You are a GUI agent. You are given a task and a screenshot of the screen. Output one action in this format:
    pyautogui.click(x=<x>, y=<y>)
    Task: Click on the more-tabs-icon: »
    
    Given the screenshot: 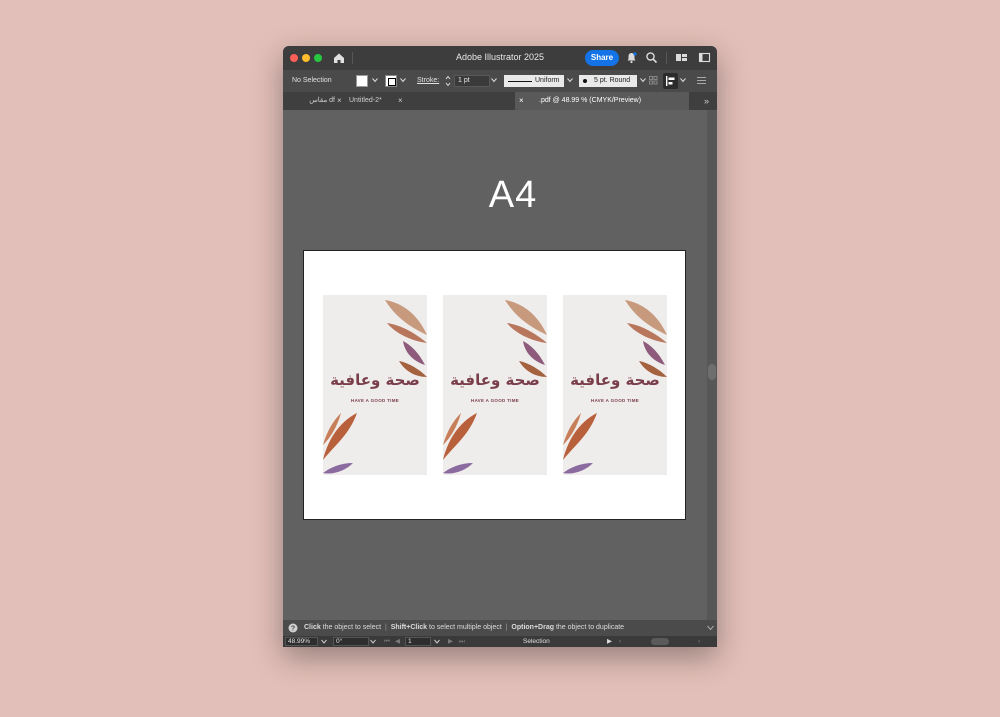 What is the action you would take?
    pyautogui.click(x=706, y=101)
    